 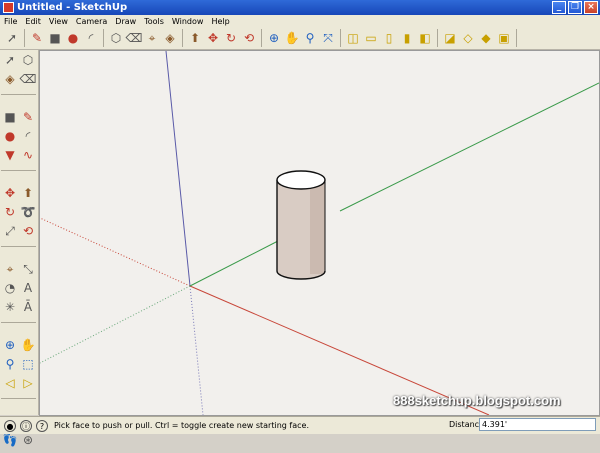 What do you see at coordinates (72, 7) in the screenshot?
I see `window-title: Untitled - SketchUp` at bounding box center [72, 7].